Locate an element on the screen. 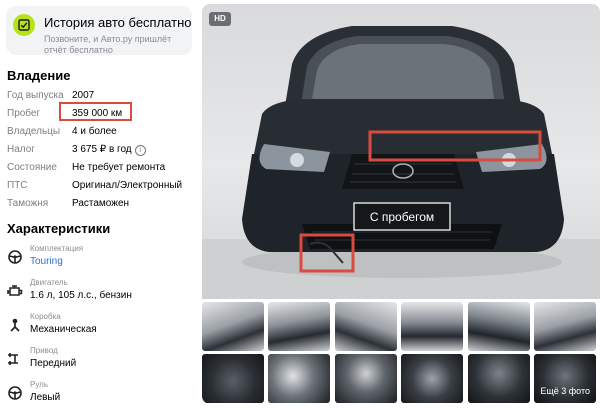 The height and width of the screenshot is (409, 602). row-label: Налог is located at coordinates (21, 149).